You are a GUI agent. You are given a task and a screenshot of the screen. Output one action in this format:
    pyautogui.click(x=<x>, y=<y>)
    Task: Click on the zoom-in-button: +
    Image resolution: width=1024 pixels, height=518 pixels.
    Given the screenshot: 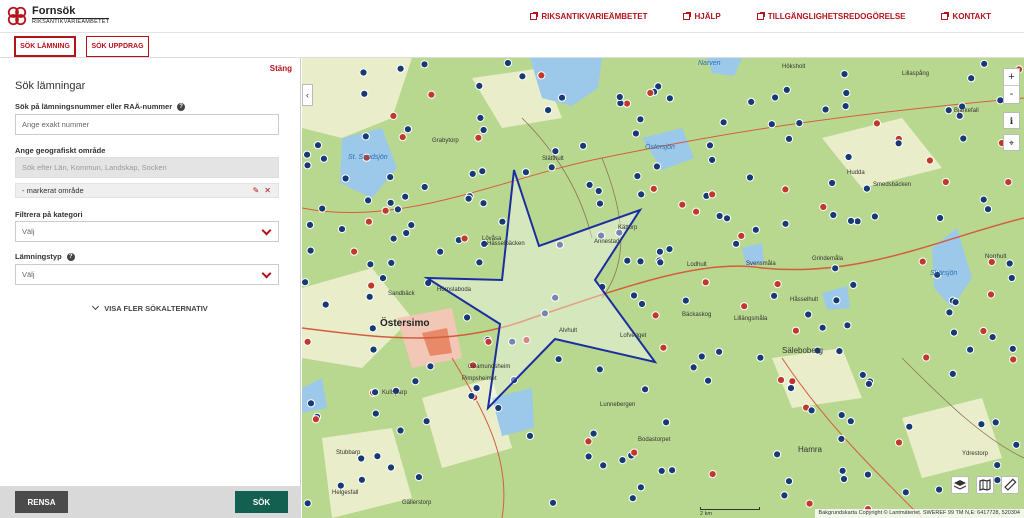 What is the action you would take?
    pyautogui.click(x=1011, y=77)
    